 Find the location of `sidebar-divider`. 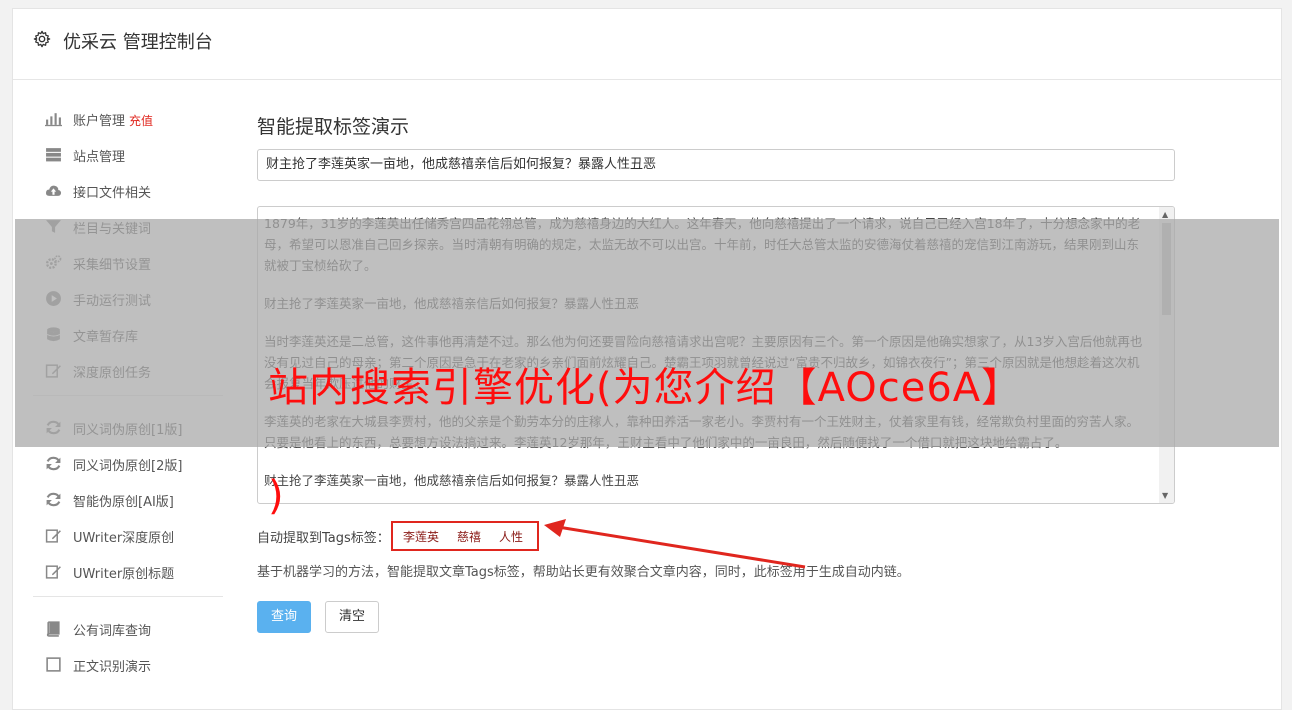

sidebar-divider is located at coordinates (128, 596).